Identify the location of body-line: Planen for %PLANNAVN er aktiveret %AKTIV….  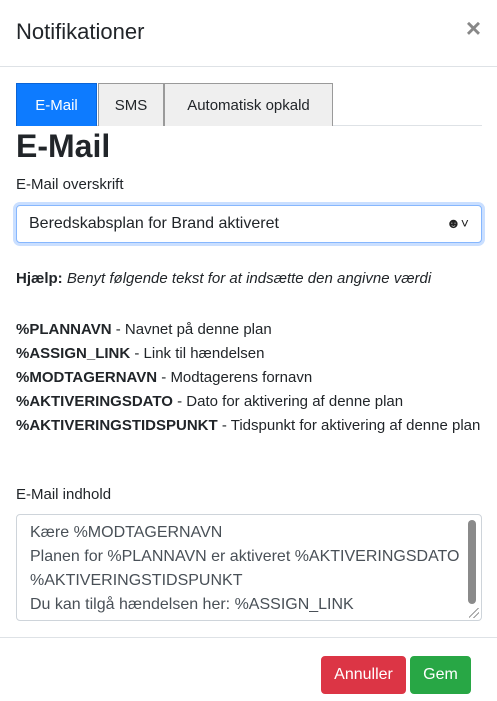
(245, 556).